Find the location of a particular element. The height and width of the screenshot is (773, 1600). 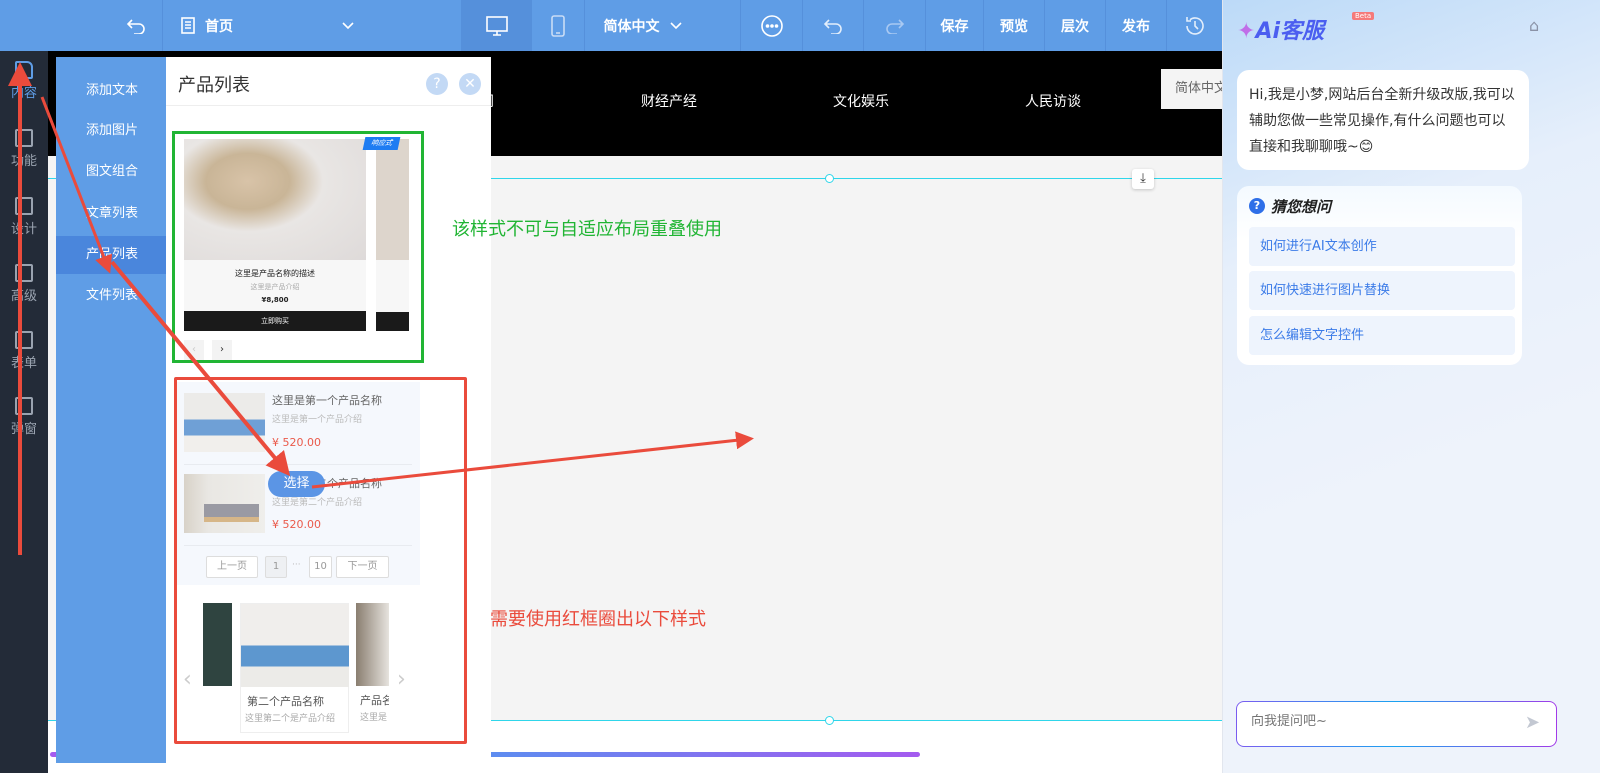

more-button is located at coordinates (771, 25).